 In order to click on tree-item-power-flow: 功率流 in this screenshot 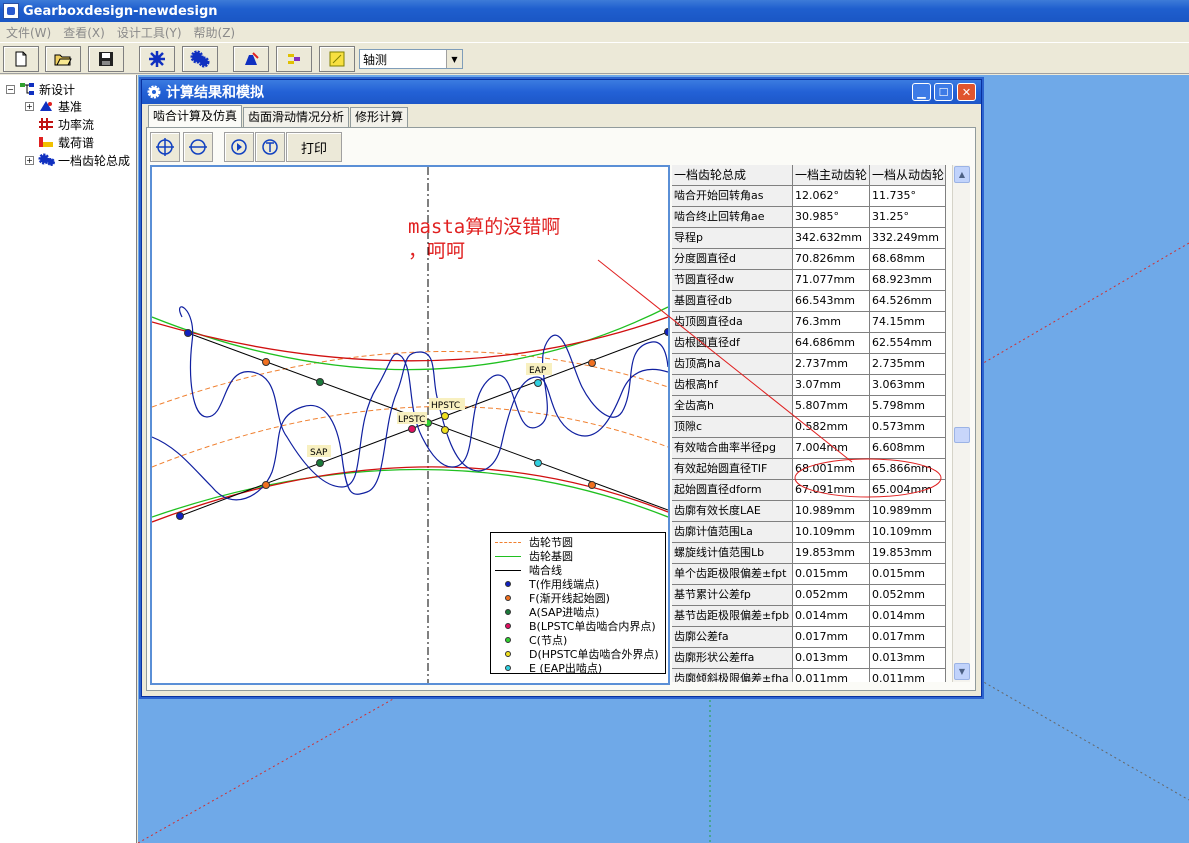, I will do `click(66, 124)`.